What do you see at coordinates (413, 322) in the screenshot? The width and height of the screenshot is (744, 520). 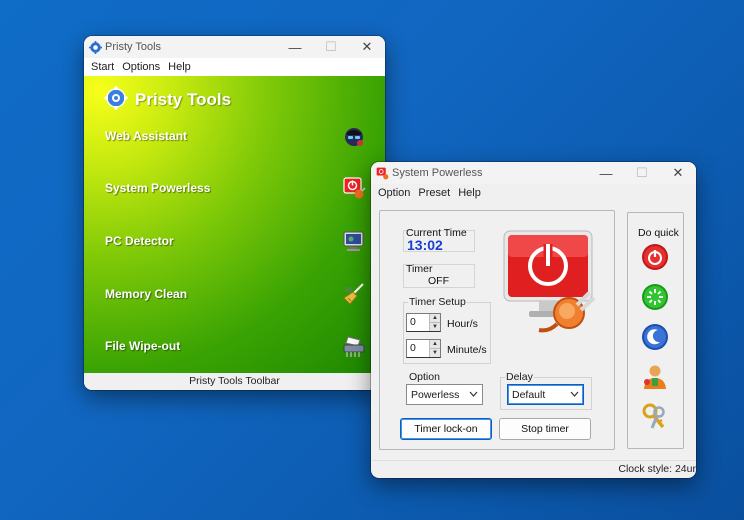 I see `hours-value: 0` at bounding box center [413, 322].